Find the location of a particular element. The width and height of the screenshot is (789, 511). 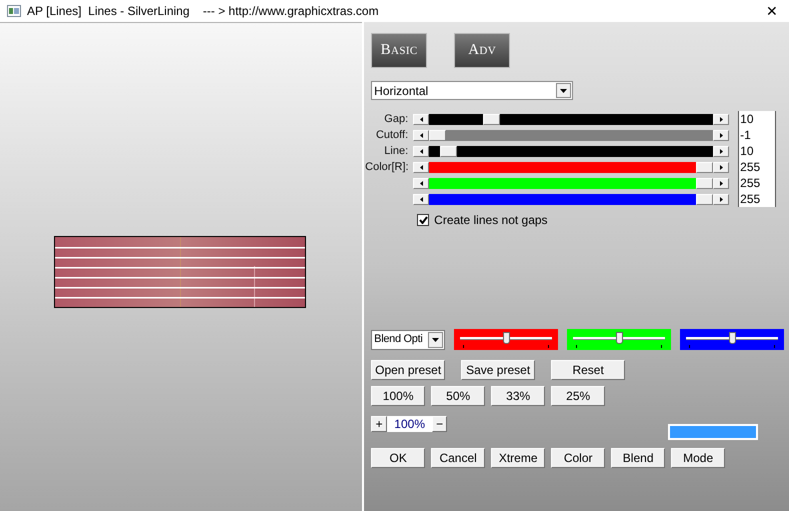

panel-switch-button: Adv is located at coordinates (482, 50).